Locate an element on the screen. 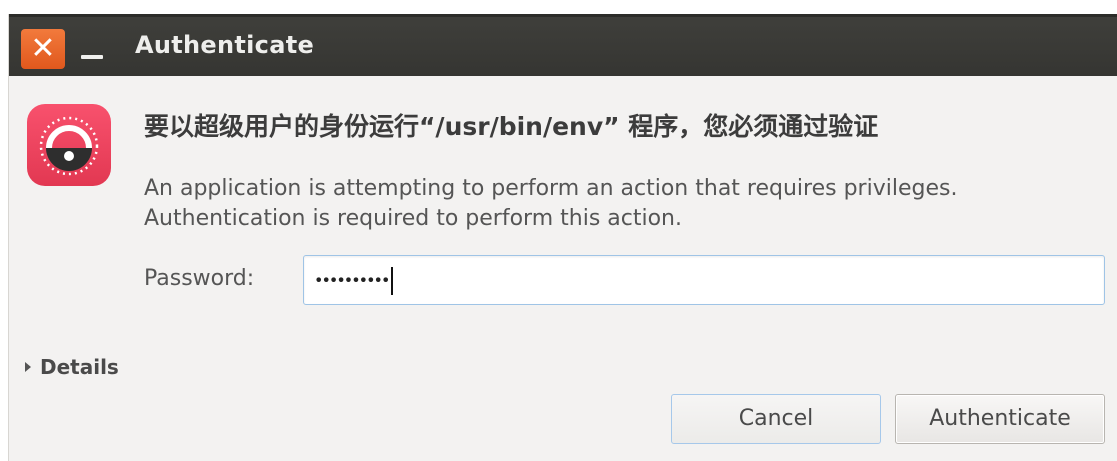 This screenshot has height=461, width=1117. password-mask: •••••••••• is located at coordinates (352, 280).